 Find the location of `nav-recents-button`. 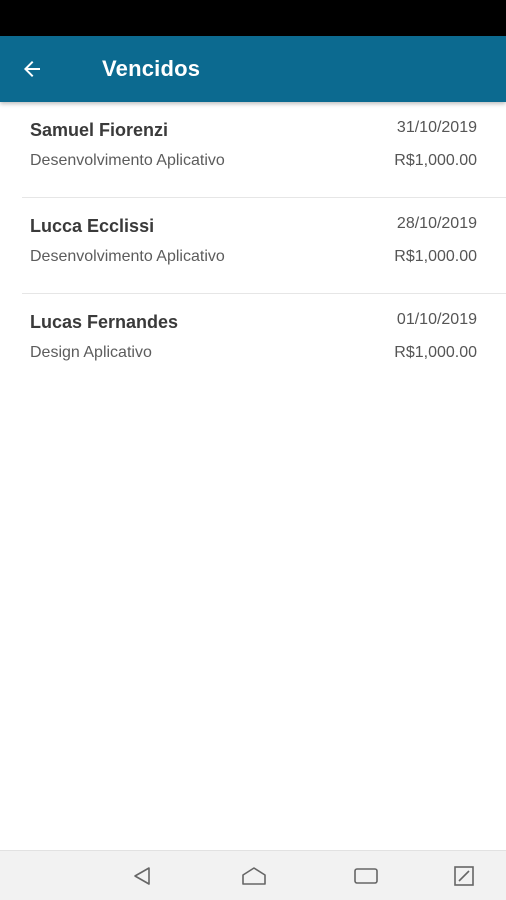

nav-recents-button is located at coordinates (366, 876).